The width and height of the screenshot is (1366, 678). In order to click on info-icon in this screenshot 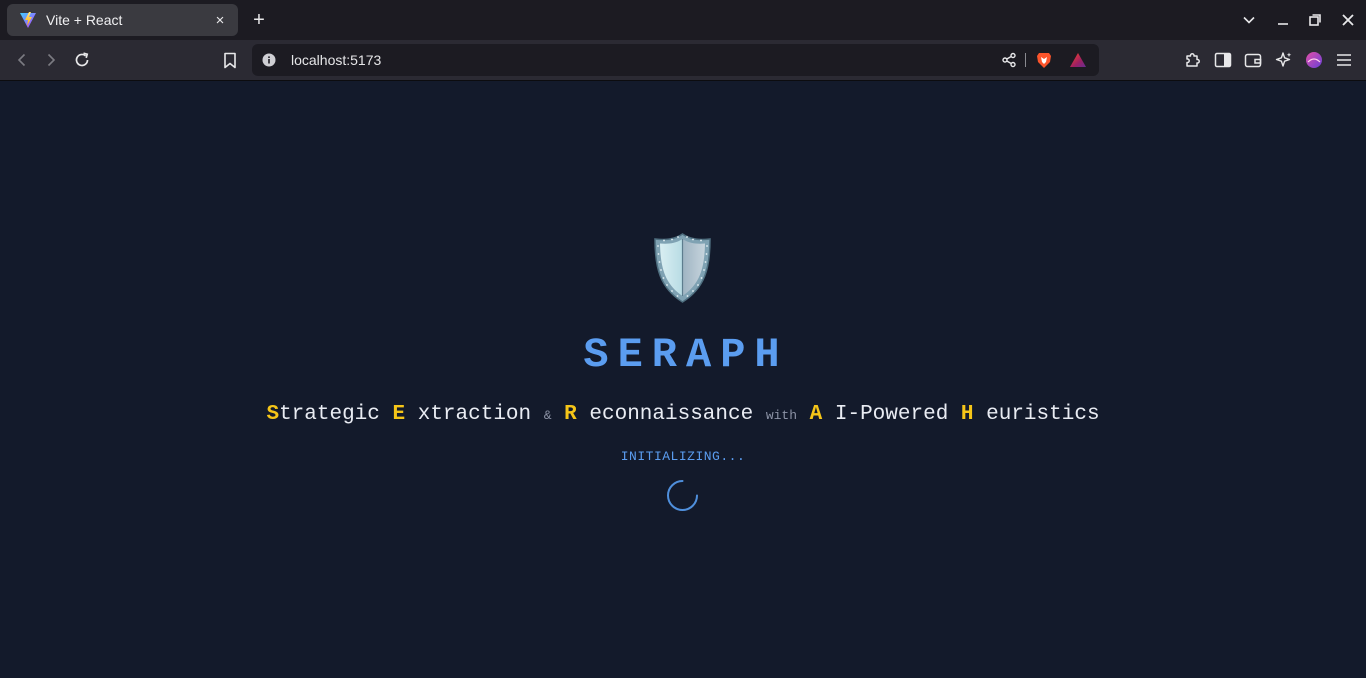, I will do `click(269, 60)`.